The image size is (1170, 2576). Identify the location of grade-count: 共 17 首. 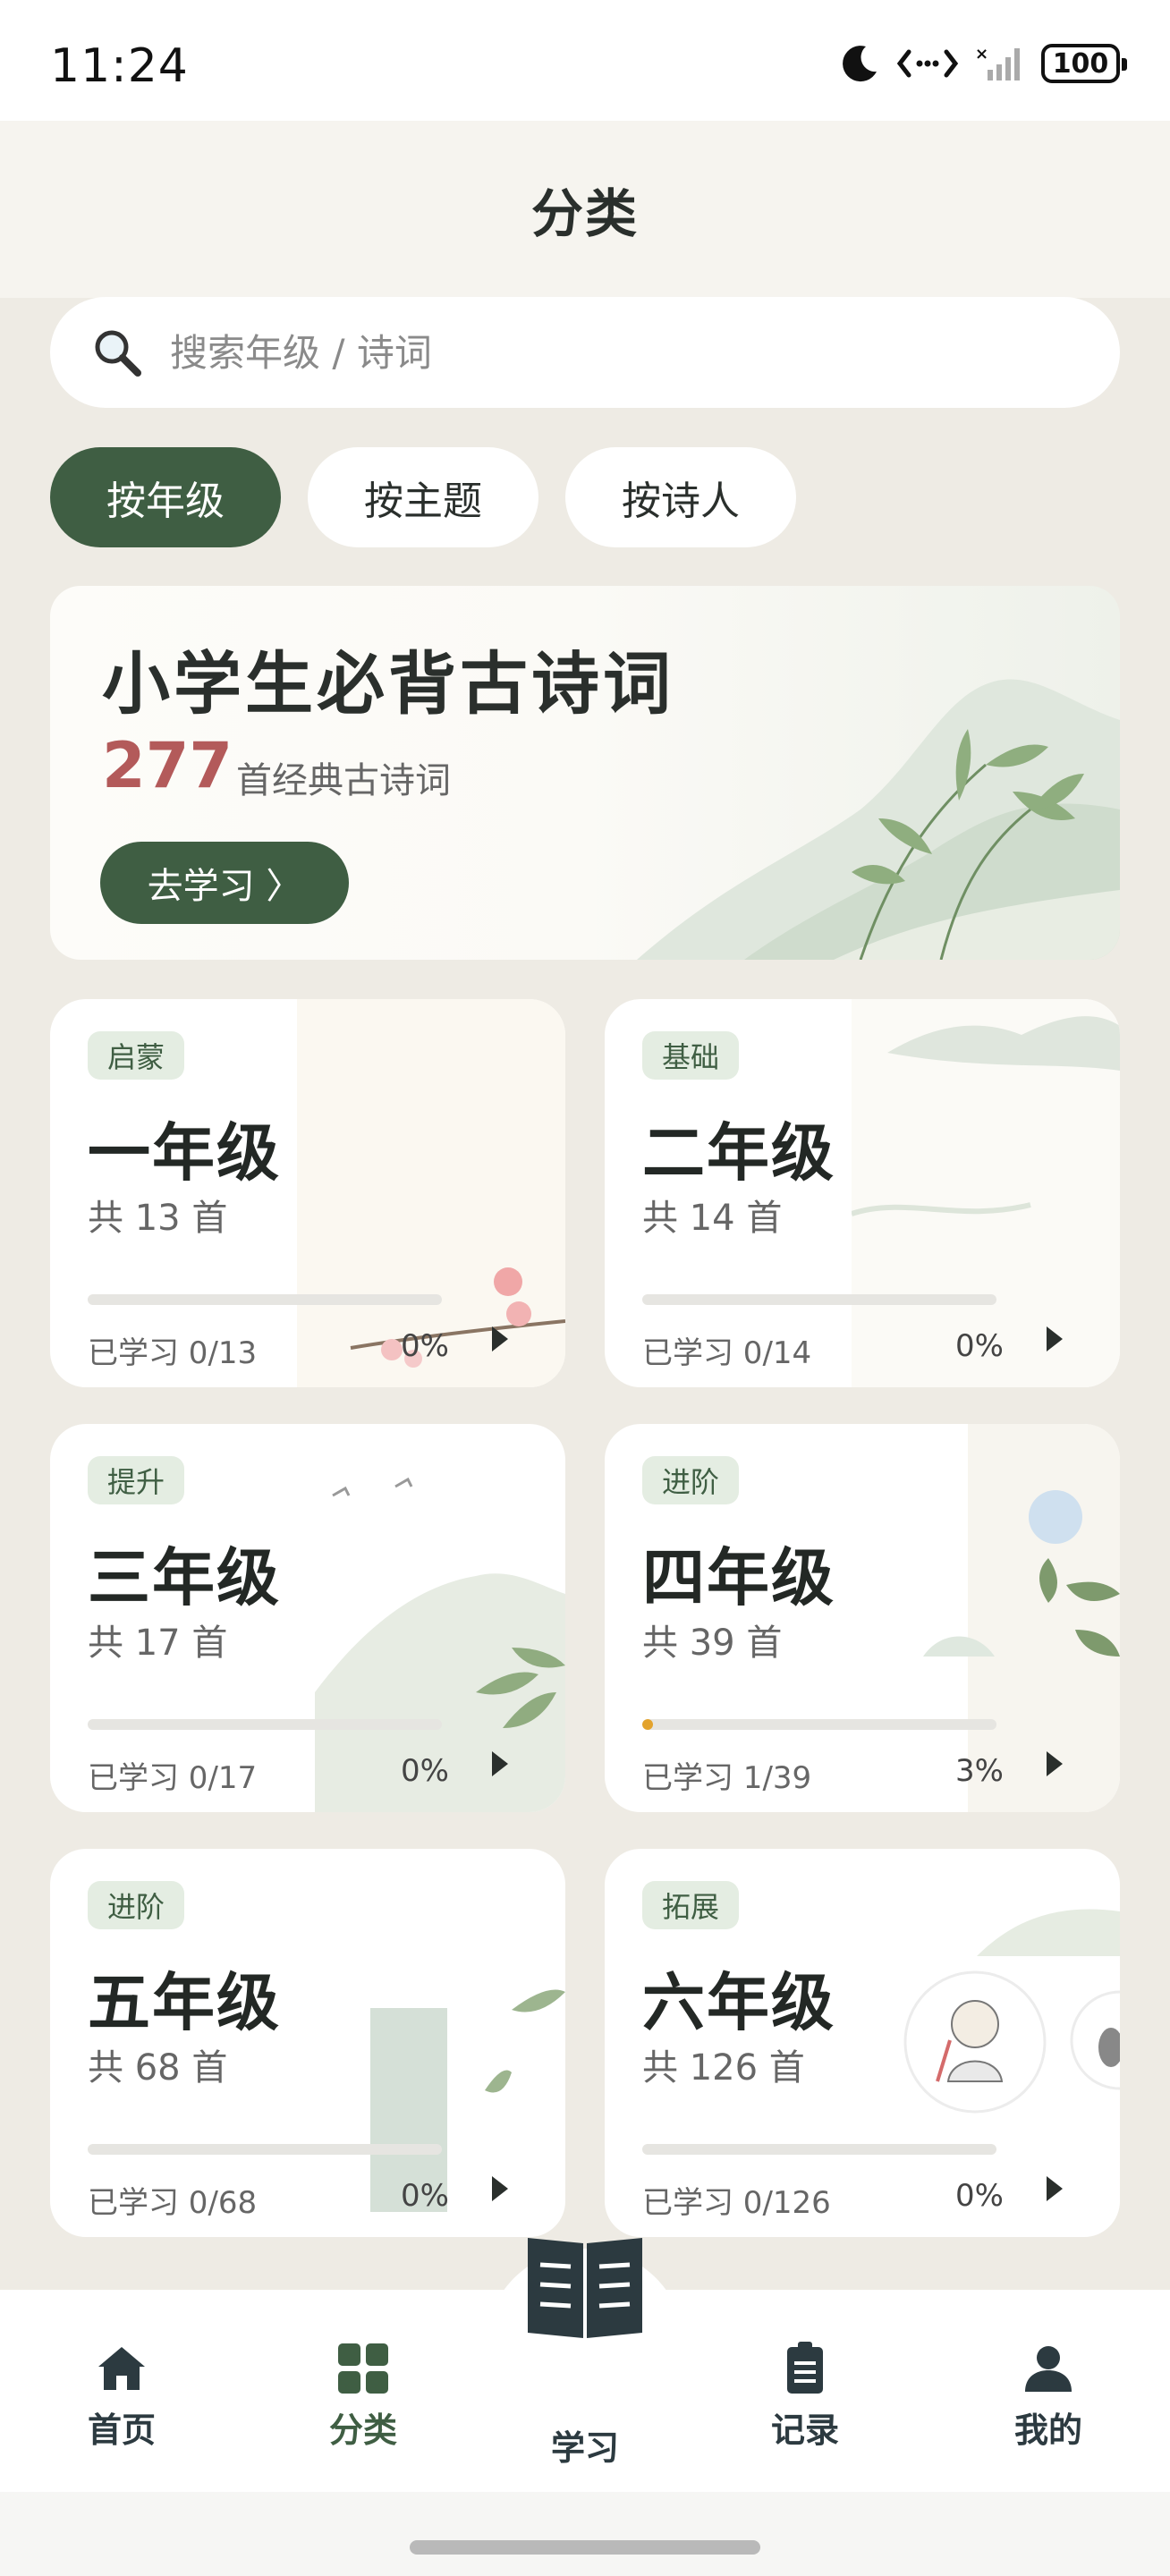
(158, 1643).